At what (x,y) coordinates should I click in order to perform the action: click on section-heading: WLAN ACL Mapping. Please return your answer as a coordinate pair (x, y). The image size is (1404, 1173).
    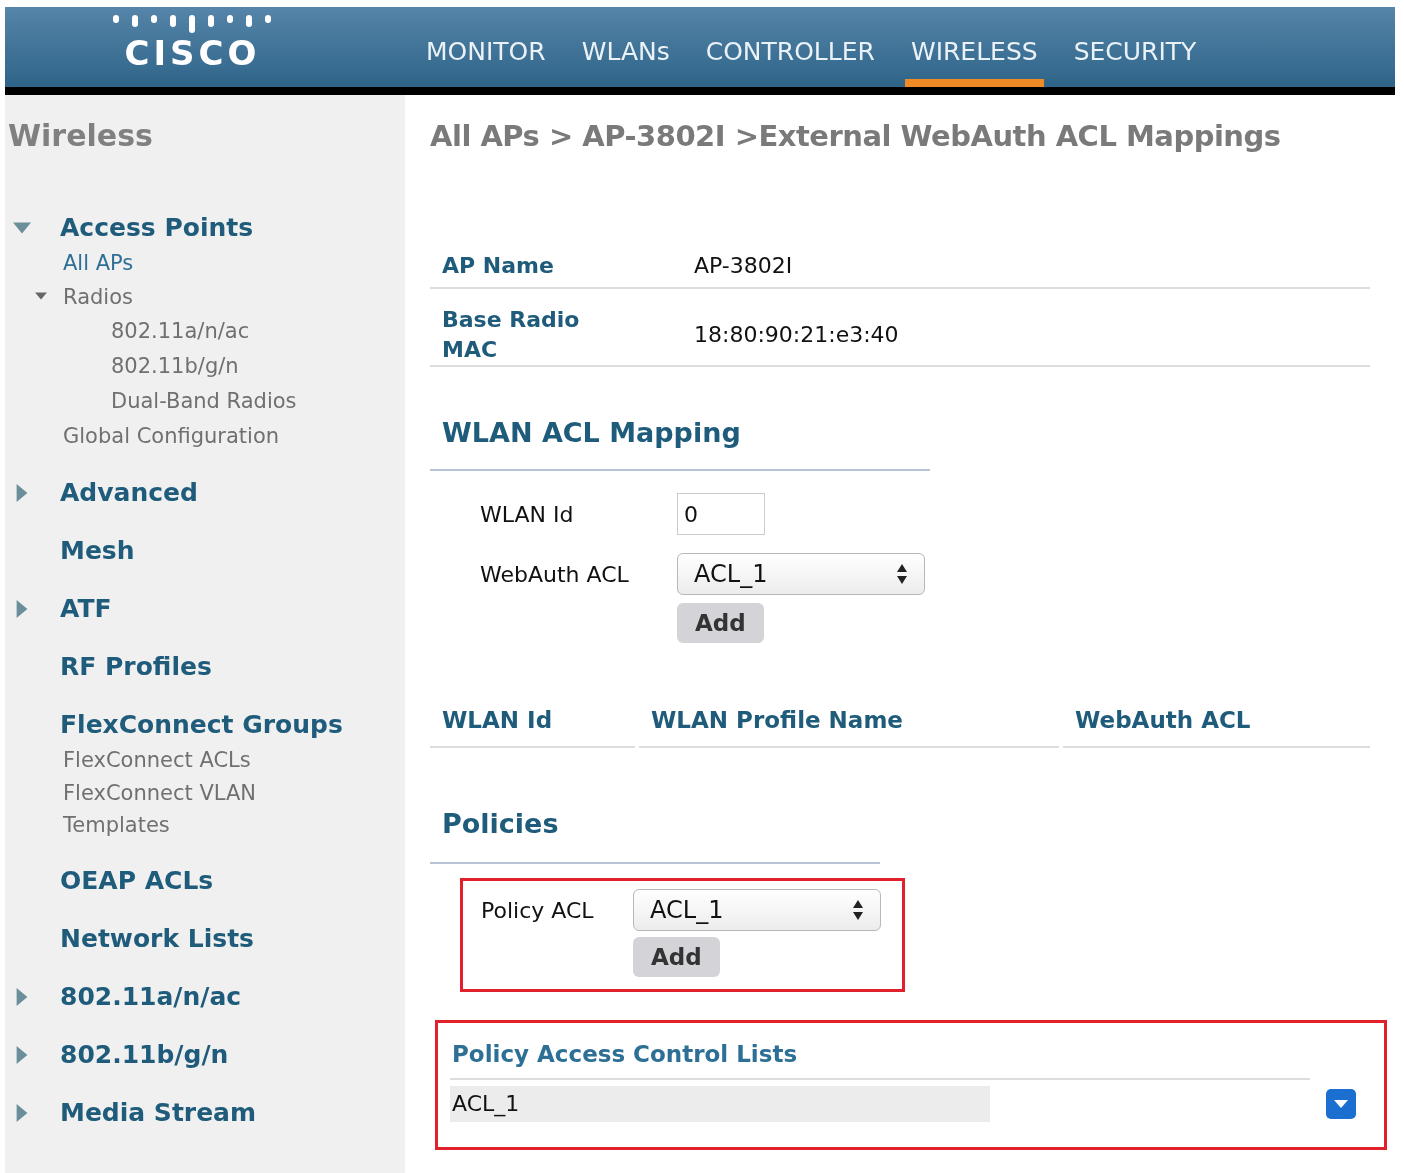
    Looking at the image, I should click on (591, 432).